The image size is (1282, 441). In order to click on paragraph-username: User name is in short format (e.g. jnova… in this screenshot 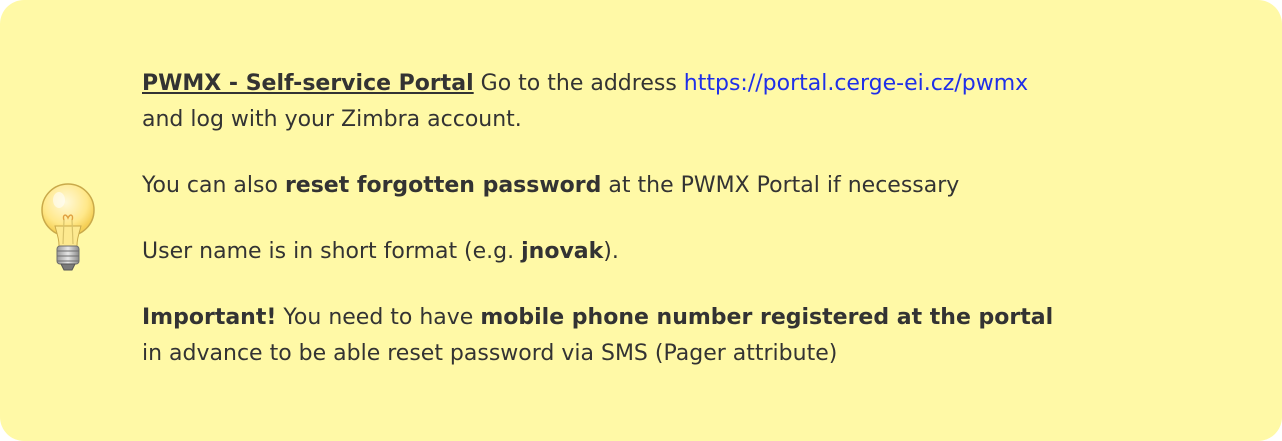, I will do `click(697, 252)`.